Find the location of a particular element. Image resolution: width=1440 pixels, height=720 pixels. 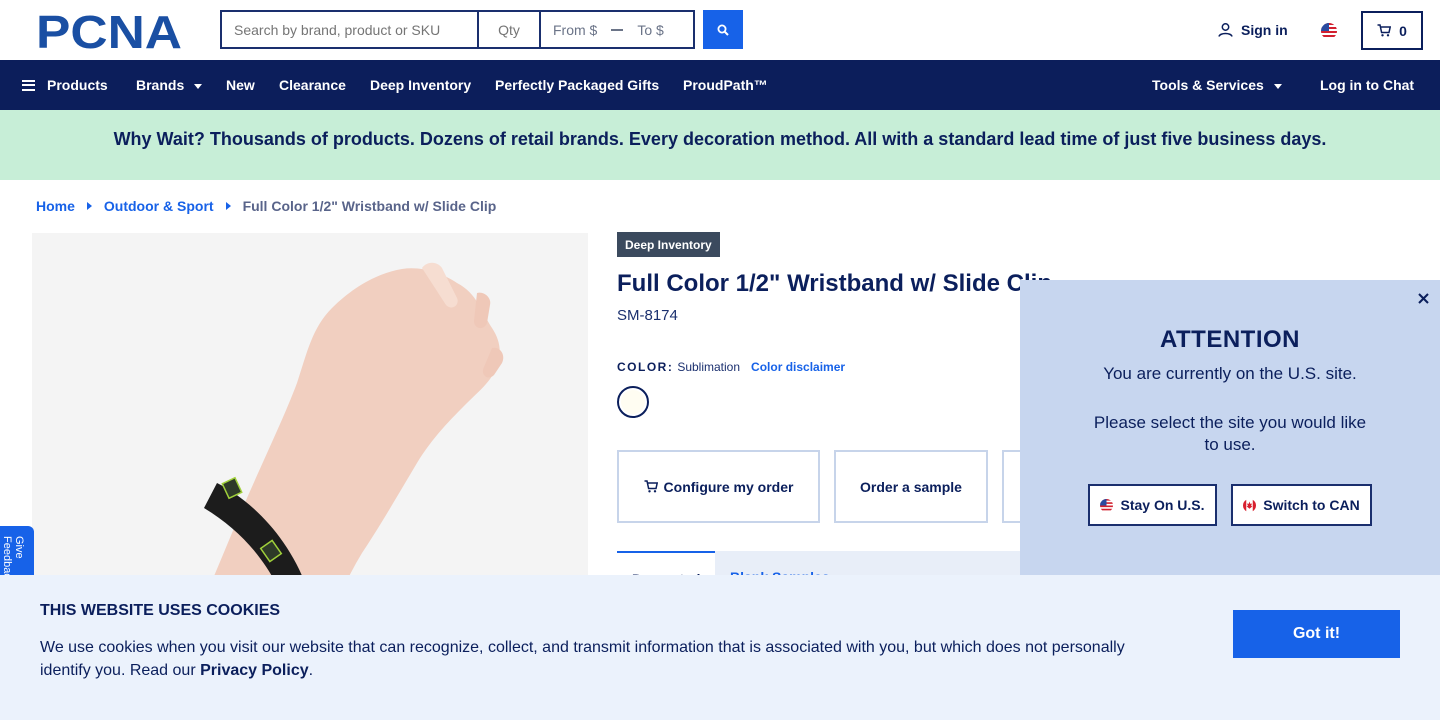

nav-products-label: Products is located at coordinates (77, 85).